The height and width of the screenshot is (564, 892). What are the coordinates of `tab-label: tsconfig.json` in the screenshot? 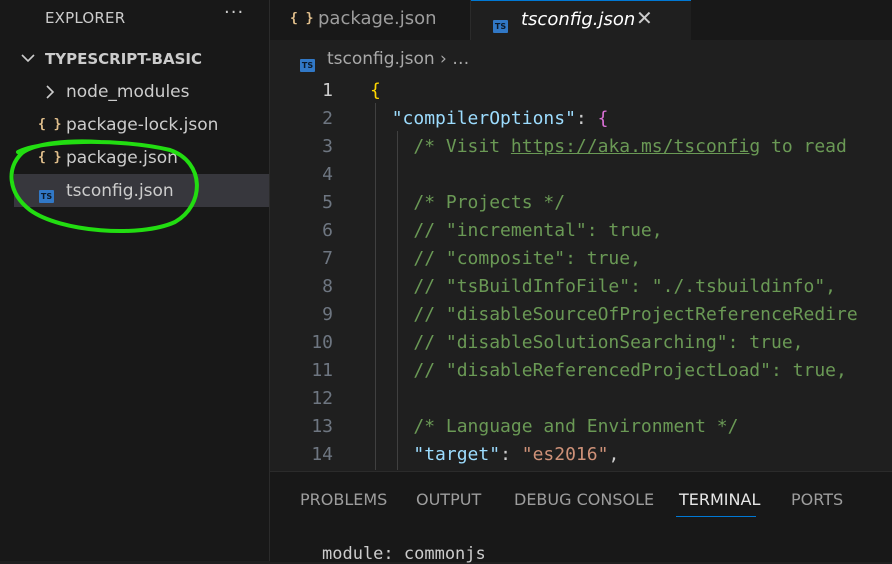 It's located at (578, 19).